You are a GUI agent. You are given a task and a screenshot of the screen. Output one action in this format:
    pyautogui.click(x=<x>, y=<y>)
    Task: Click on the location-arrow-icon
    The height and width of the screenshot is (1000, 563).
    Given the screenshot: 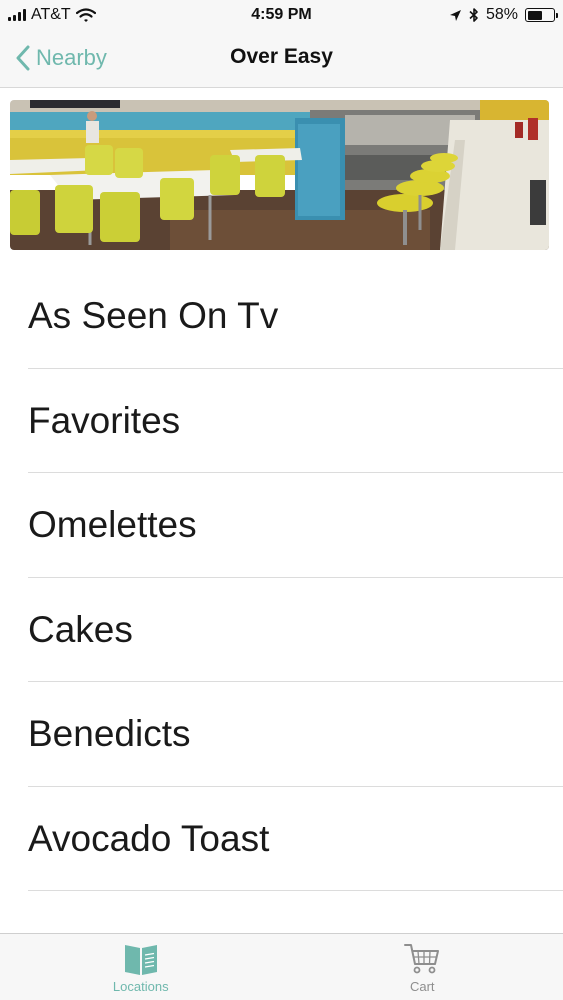 What is the action you would take?
    pyautogui.click(x=455, y=15)
    